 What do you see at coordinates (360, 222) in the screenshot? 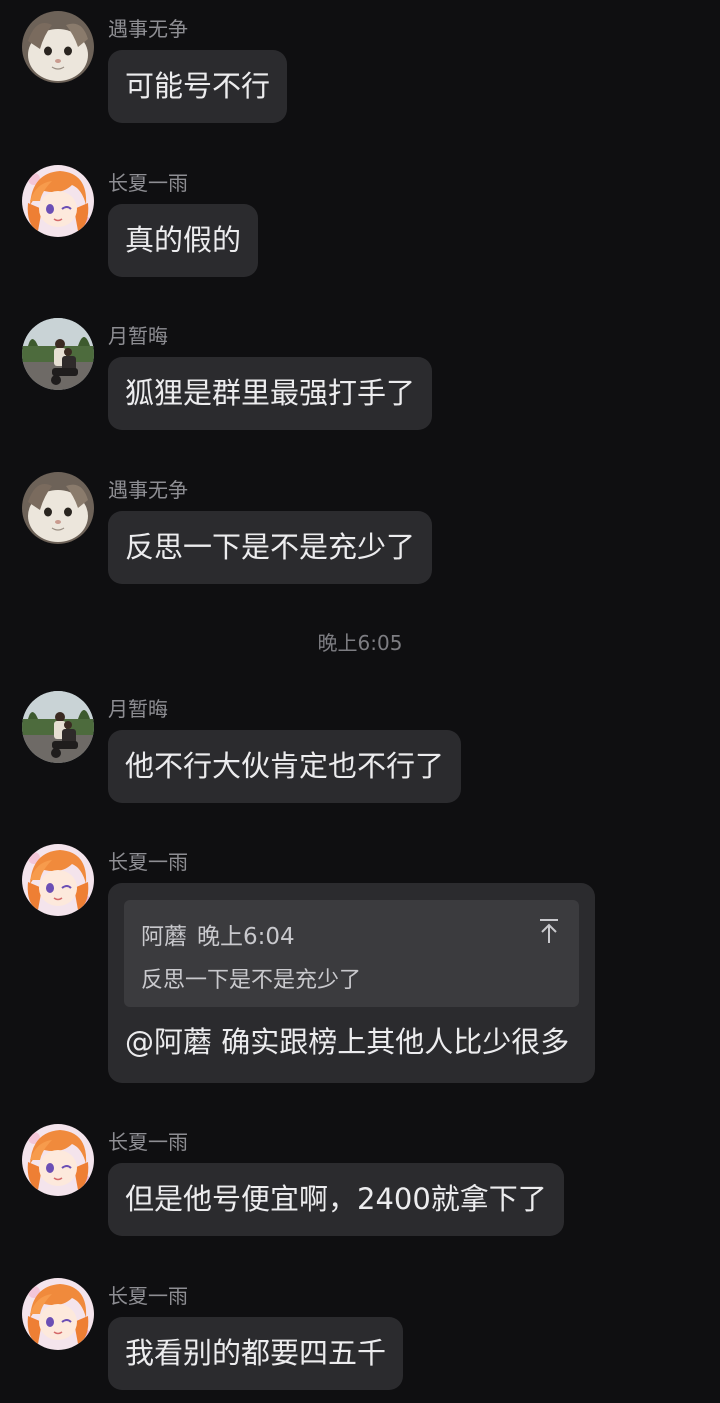
I see `chat-message: 长夏一雨 真的假的` at bounding box center [360, 222].